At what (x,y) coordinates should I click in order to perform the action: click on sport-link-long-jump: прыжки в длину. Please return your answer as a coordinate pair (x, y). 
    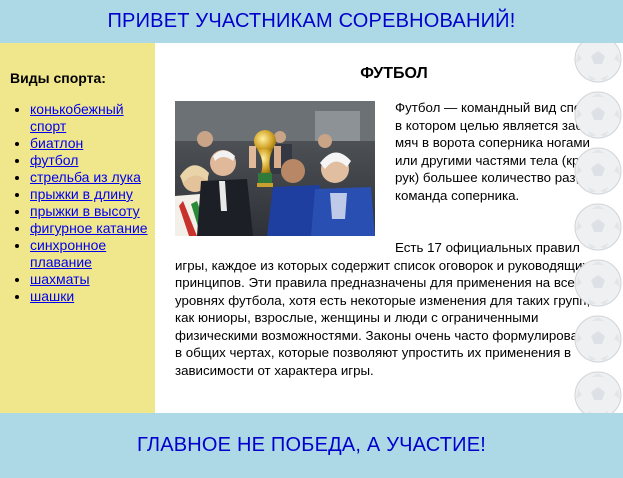
    Looking at the image, I should click on (81, 194).